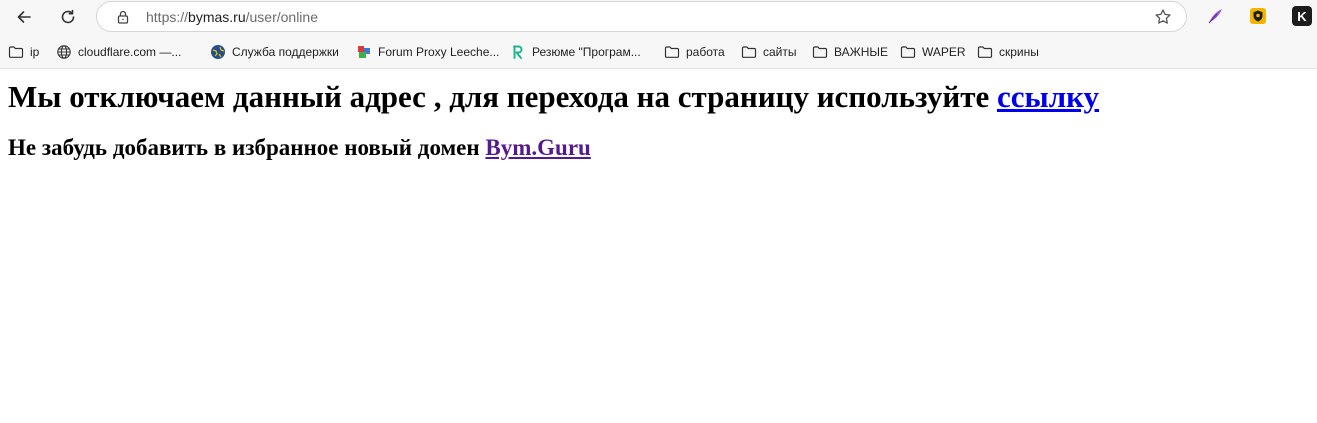 The image size is (1317, 423). I want to click on arrow-left-icon, so click(24, 17).